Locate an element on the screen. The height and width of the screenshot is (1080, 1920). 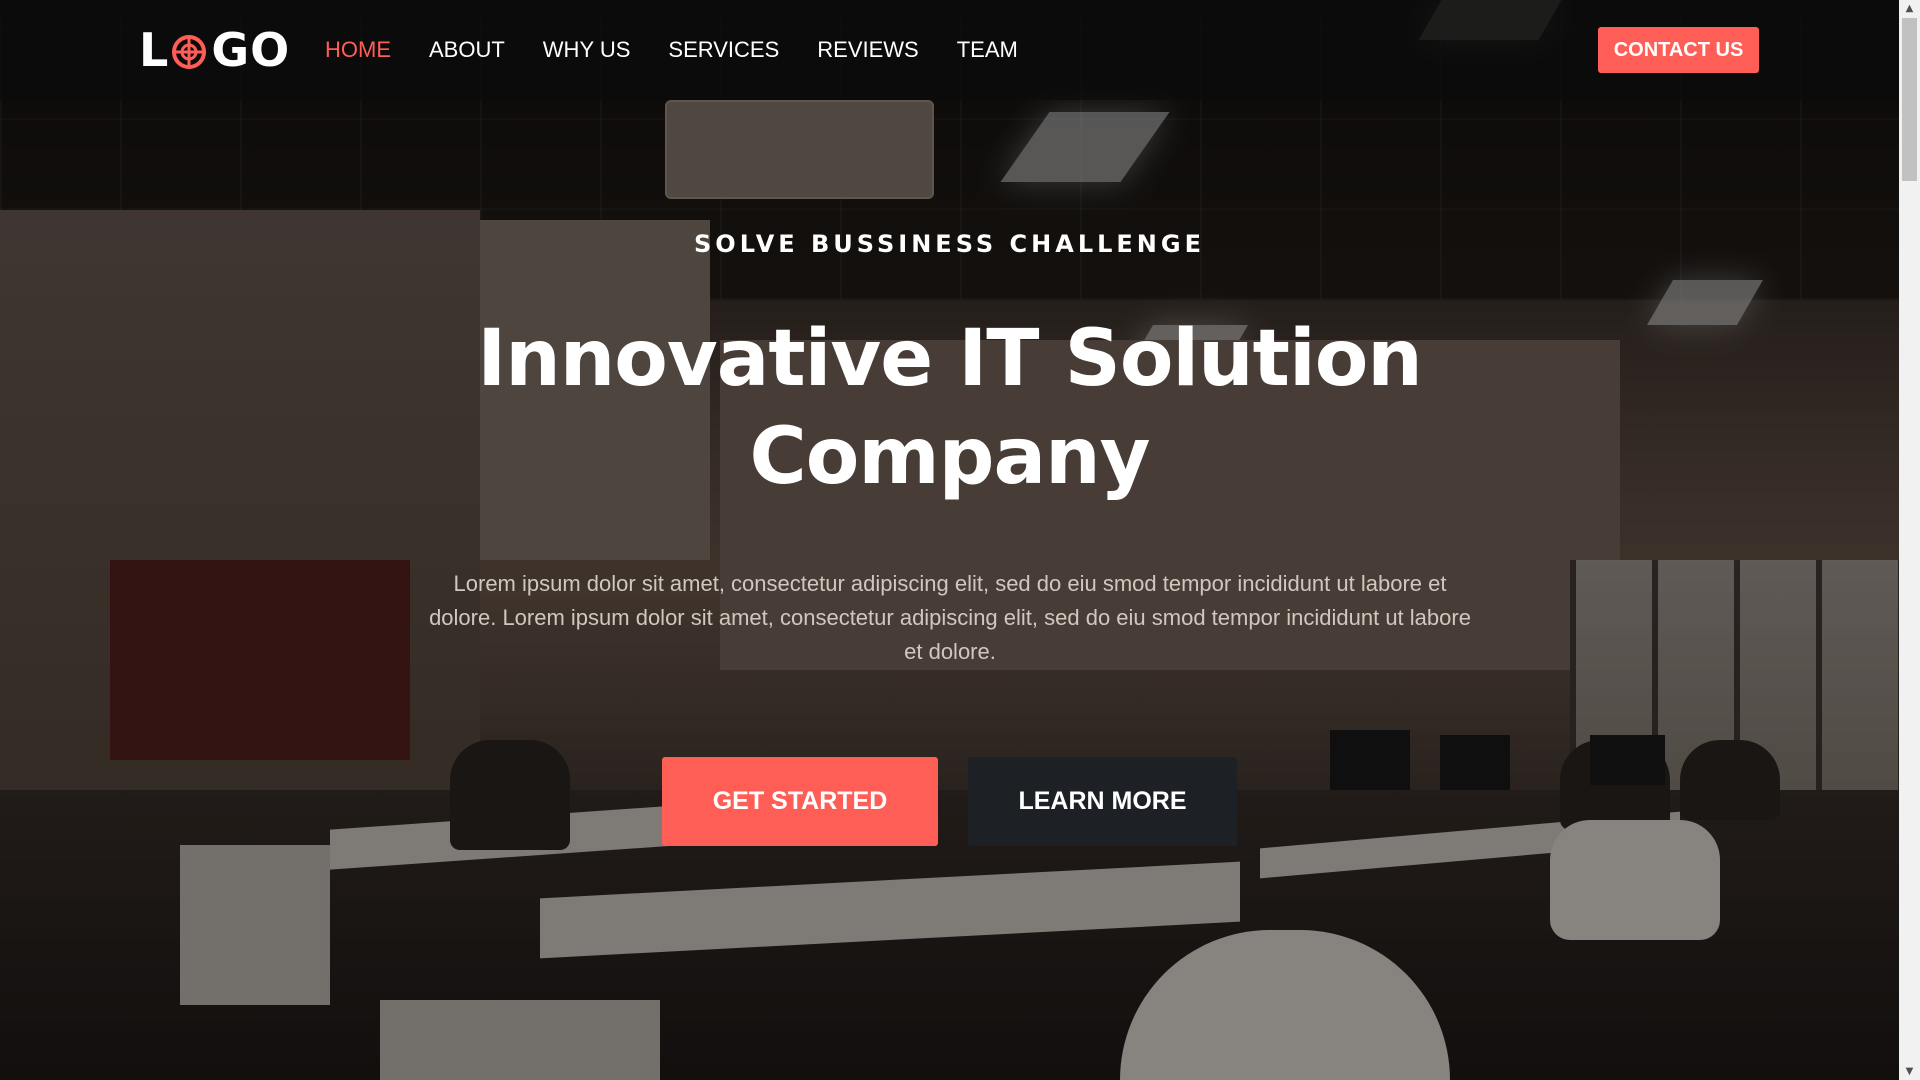
nav-item-home: HOME is located at coordinates (358, 50).